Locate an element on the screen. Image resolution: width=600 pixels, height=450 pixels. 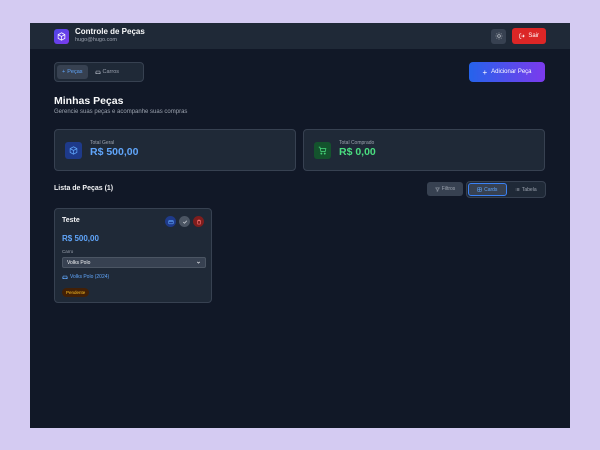
trash-icon is located at coordinates (198, 221).